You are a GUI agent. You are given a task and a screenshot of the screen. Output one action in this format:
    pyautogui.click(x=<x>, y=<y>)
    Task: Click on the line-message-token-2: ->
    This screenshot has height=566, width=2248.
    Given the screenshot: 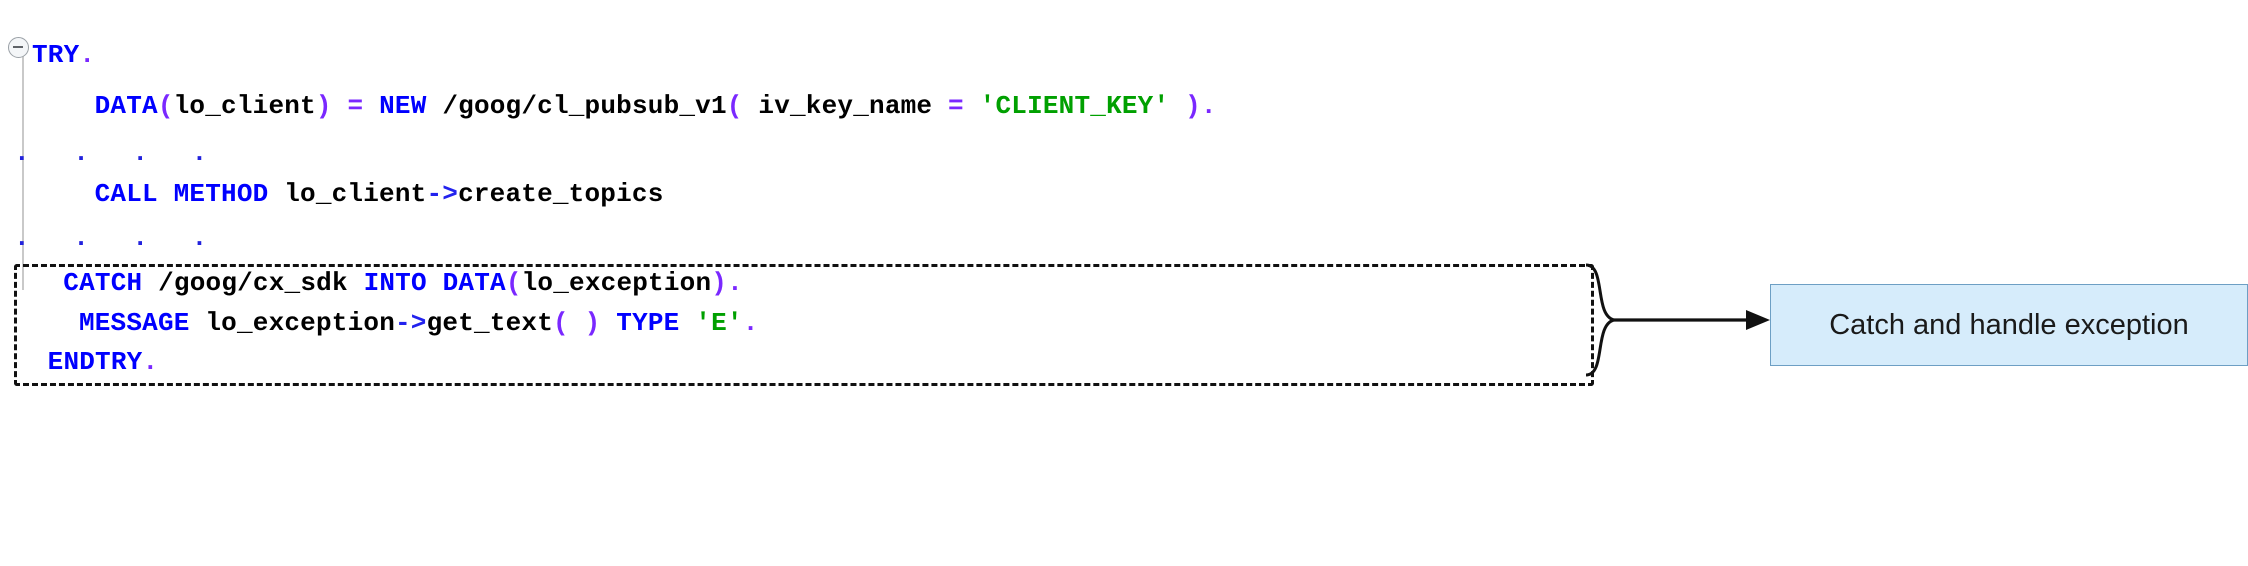 What is the action you would take?
    pyautogui.click(x=411, y=323)
    